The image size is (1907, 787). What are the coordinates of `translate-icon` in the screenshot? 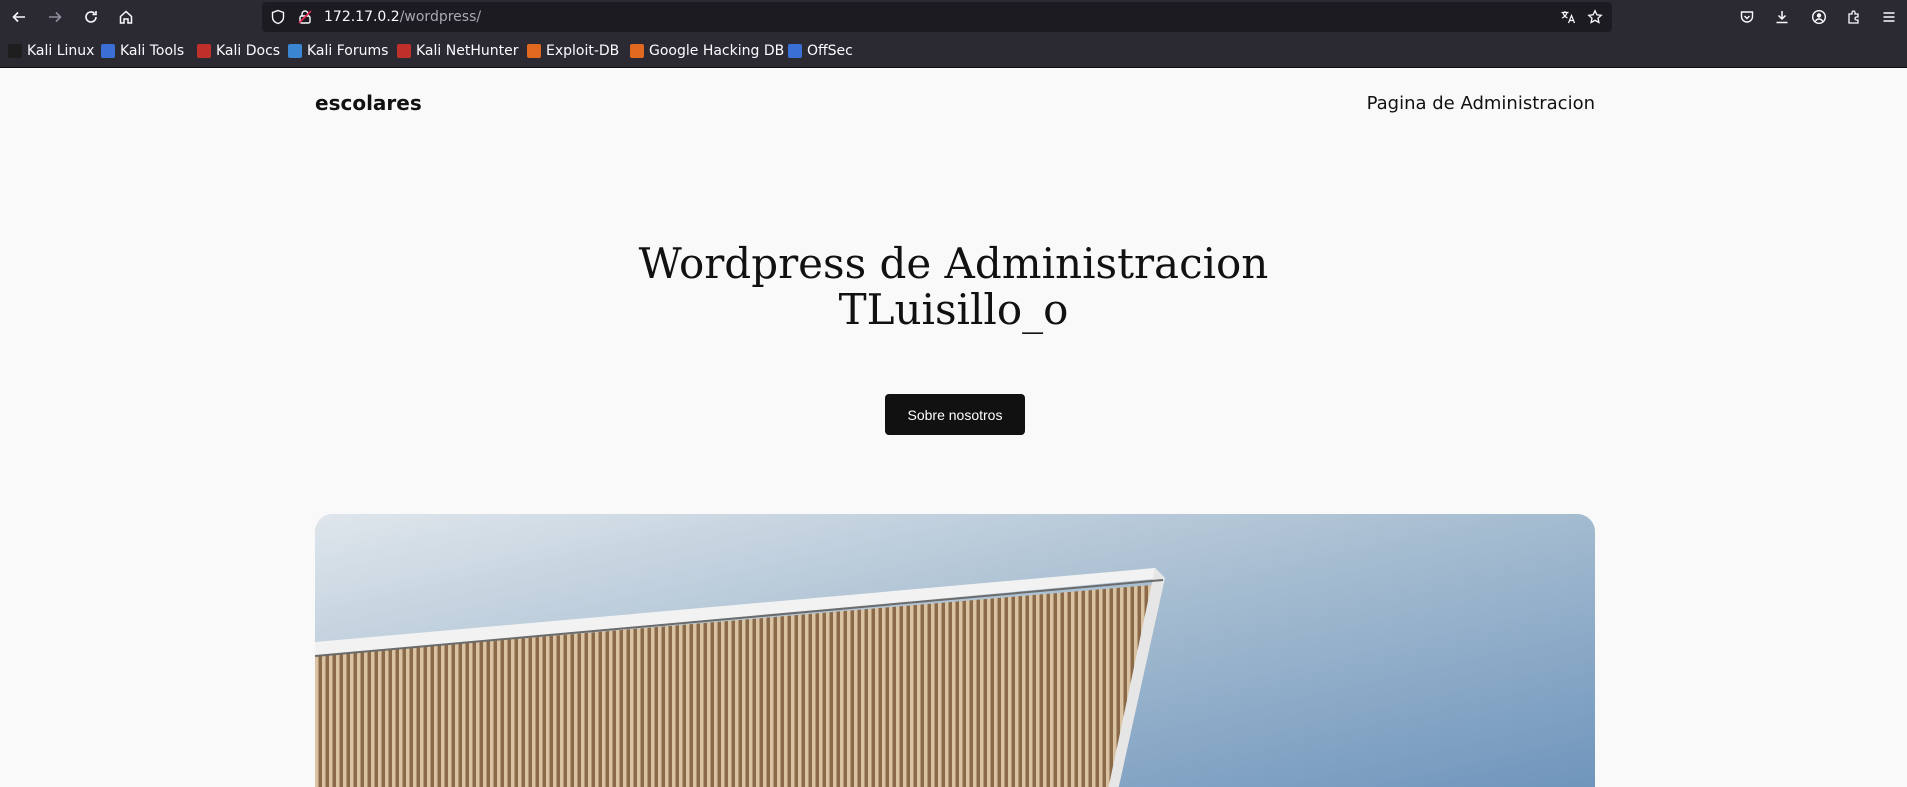 It's located at (1568, 17).